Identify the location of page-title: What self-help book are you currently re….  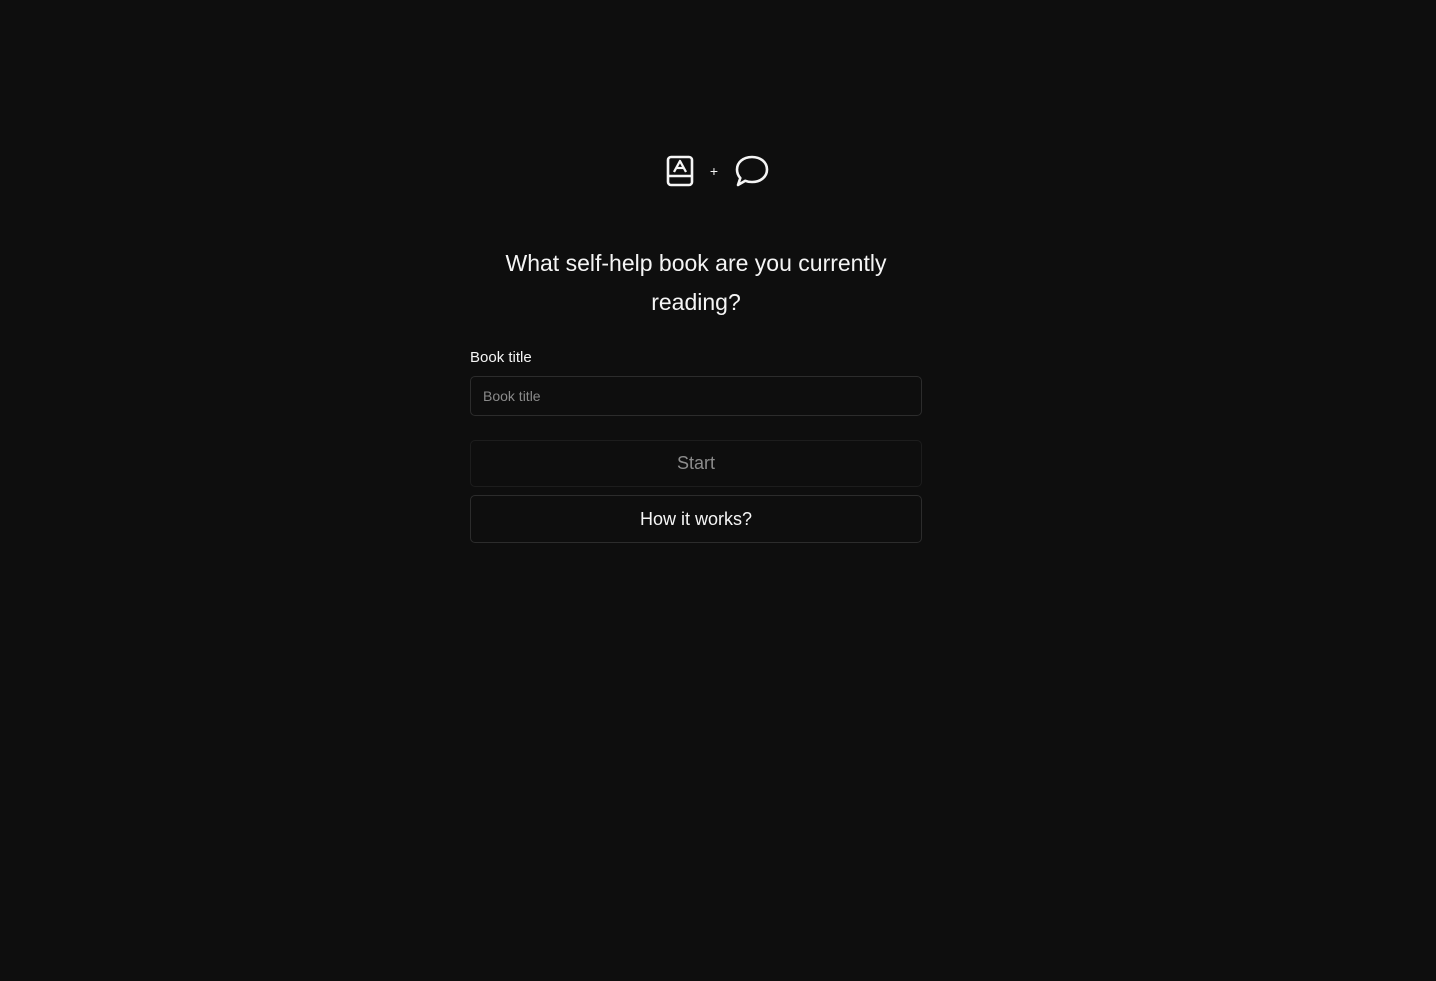
(696, 282).